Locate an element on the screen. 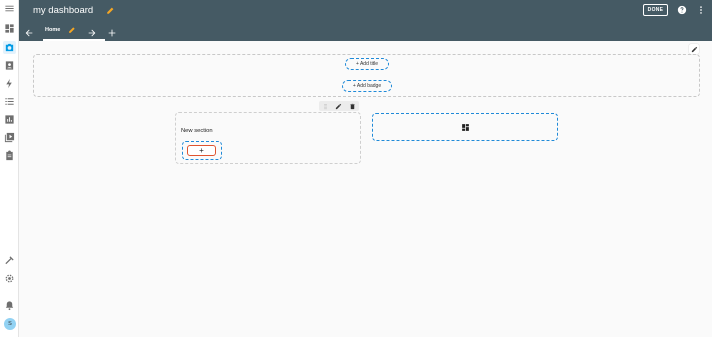 The height and width of the screenshot is (337, 712). section-card: New section + is located at coordinates (268, 138).